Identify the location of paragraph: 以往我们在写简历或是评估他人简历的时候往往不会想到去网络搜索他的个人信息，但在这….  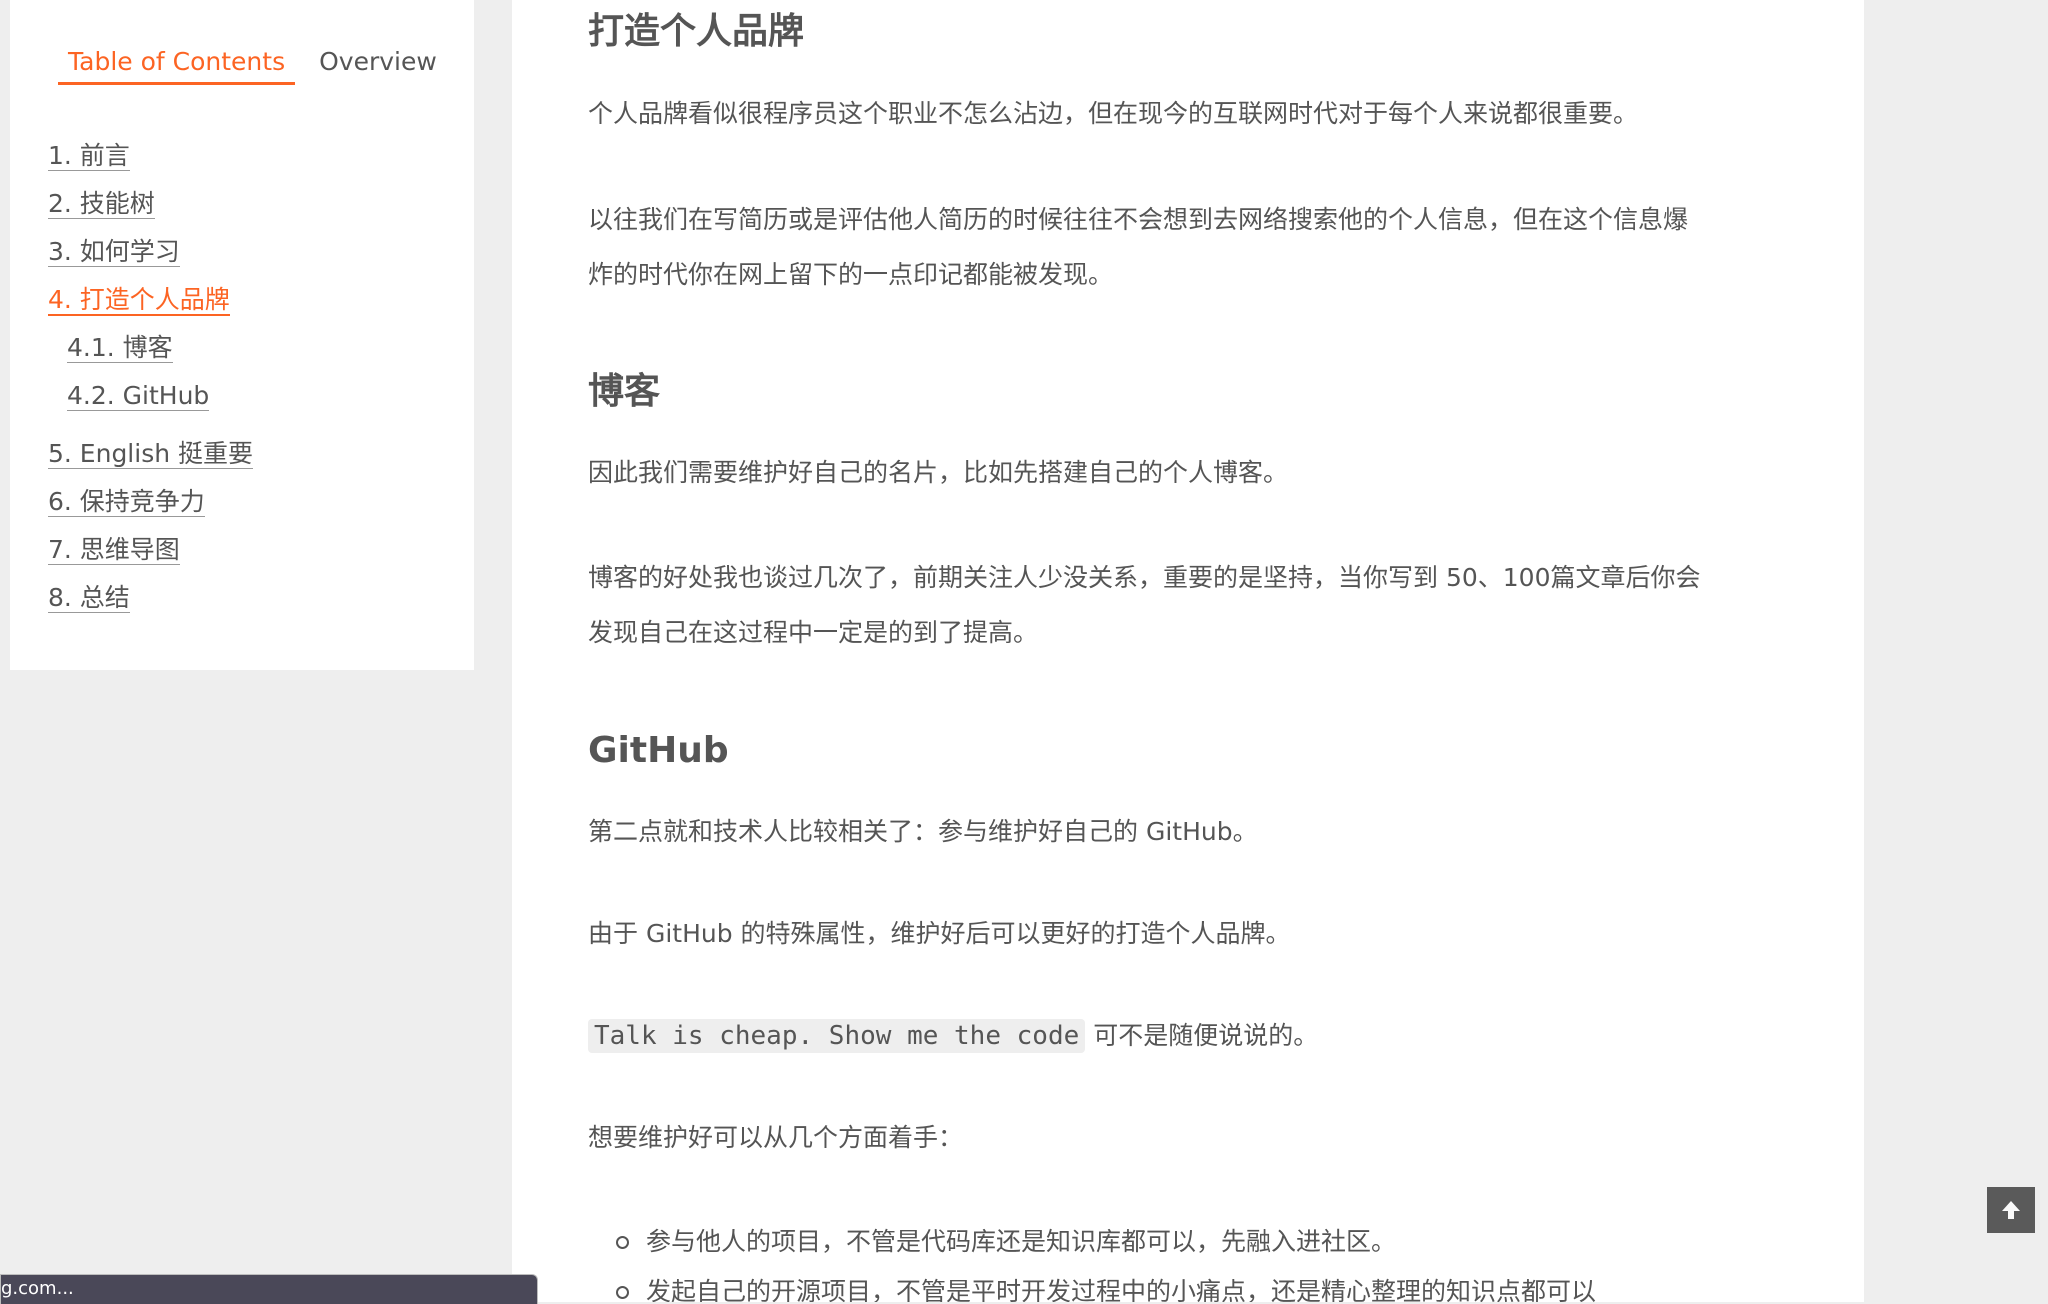
(1138, 247).